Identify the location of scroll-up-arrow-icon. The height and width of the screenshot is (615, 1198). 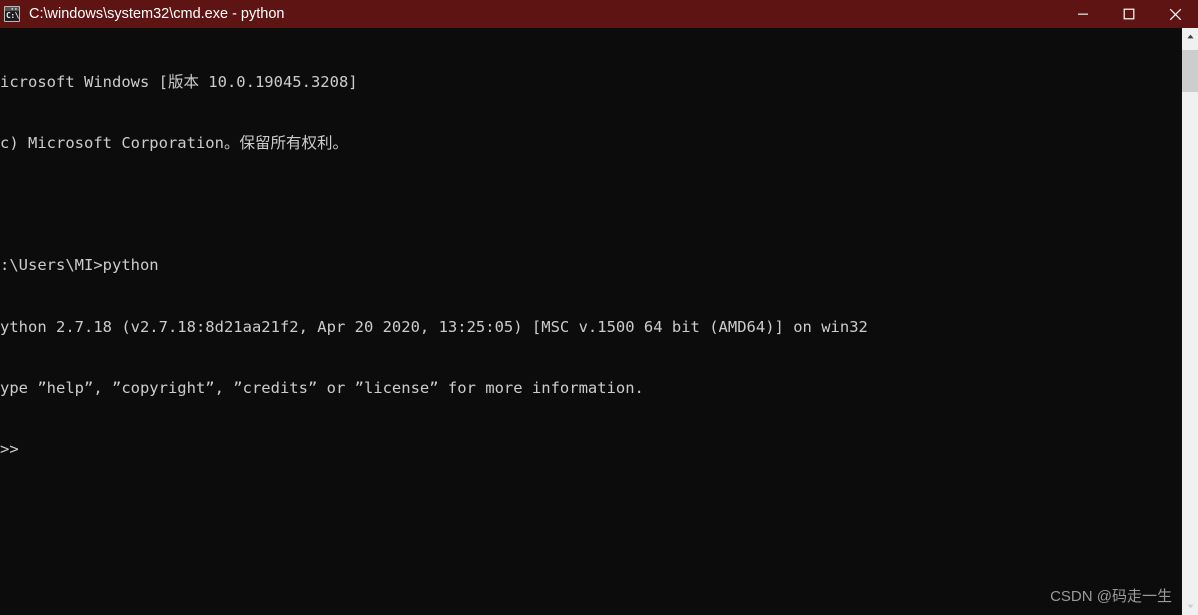
(1190, 36).